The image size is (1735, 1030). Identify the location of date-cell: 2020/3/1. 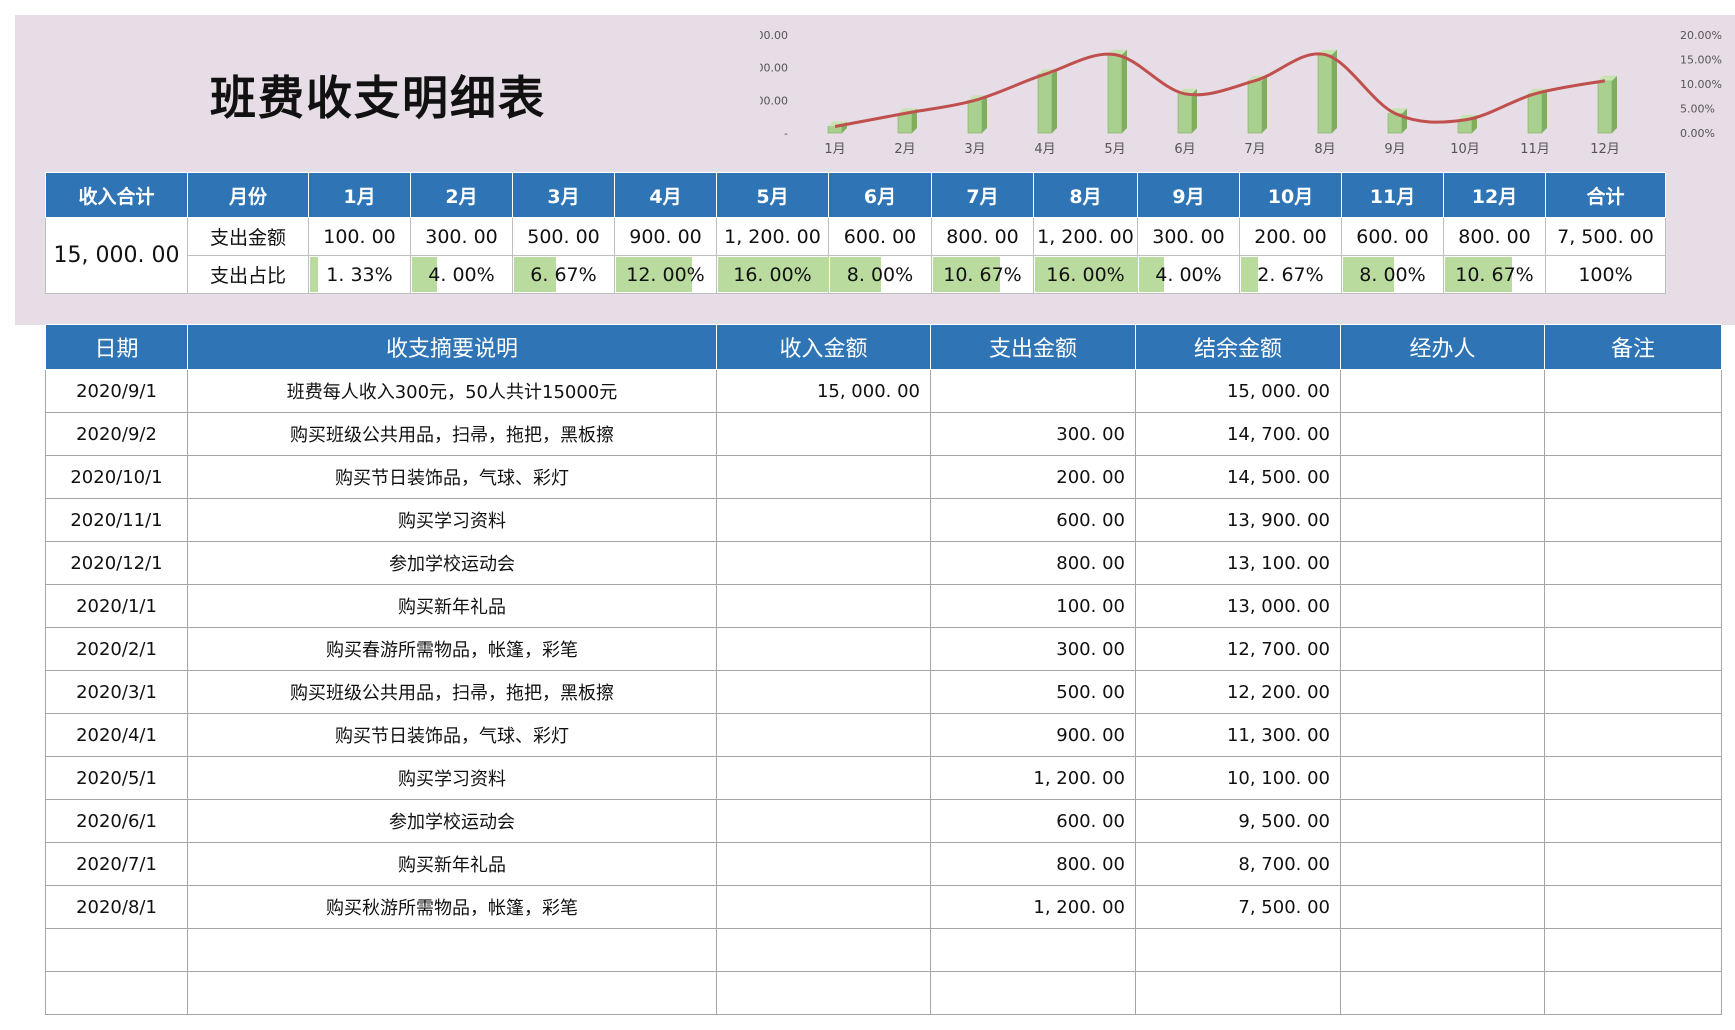
(116, 692).